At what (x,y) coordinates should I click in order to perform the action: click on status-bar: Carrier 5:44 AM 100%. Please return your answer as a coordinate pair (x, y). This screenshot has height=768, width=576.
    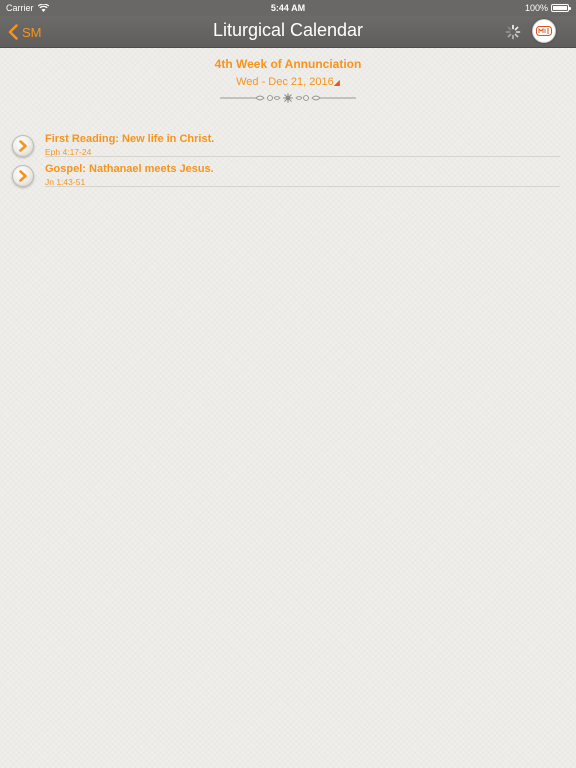
    Looking at the image, I should click on (288, 8).